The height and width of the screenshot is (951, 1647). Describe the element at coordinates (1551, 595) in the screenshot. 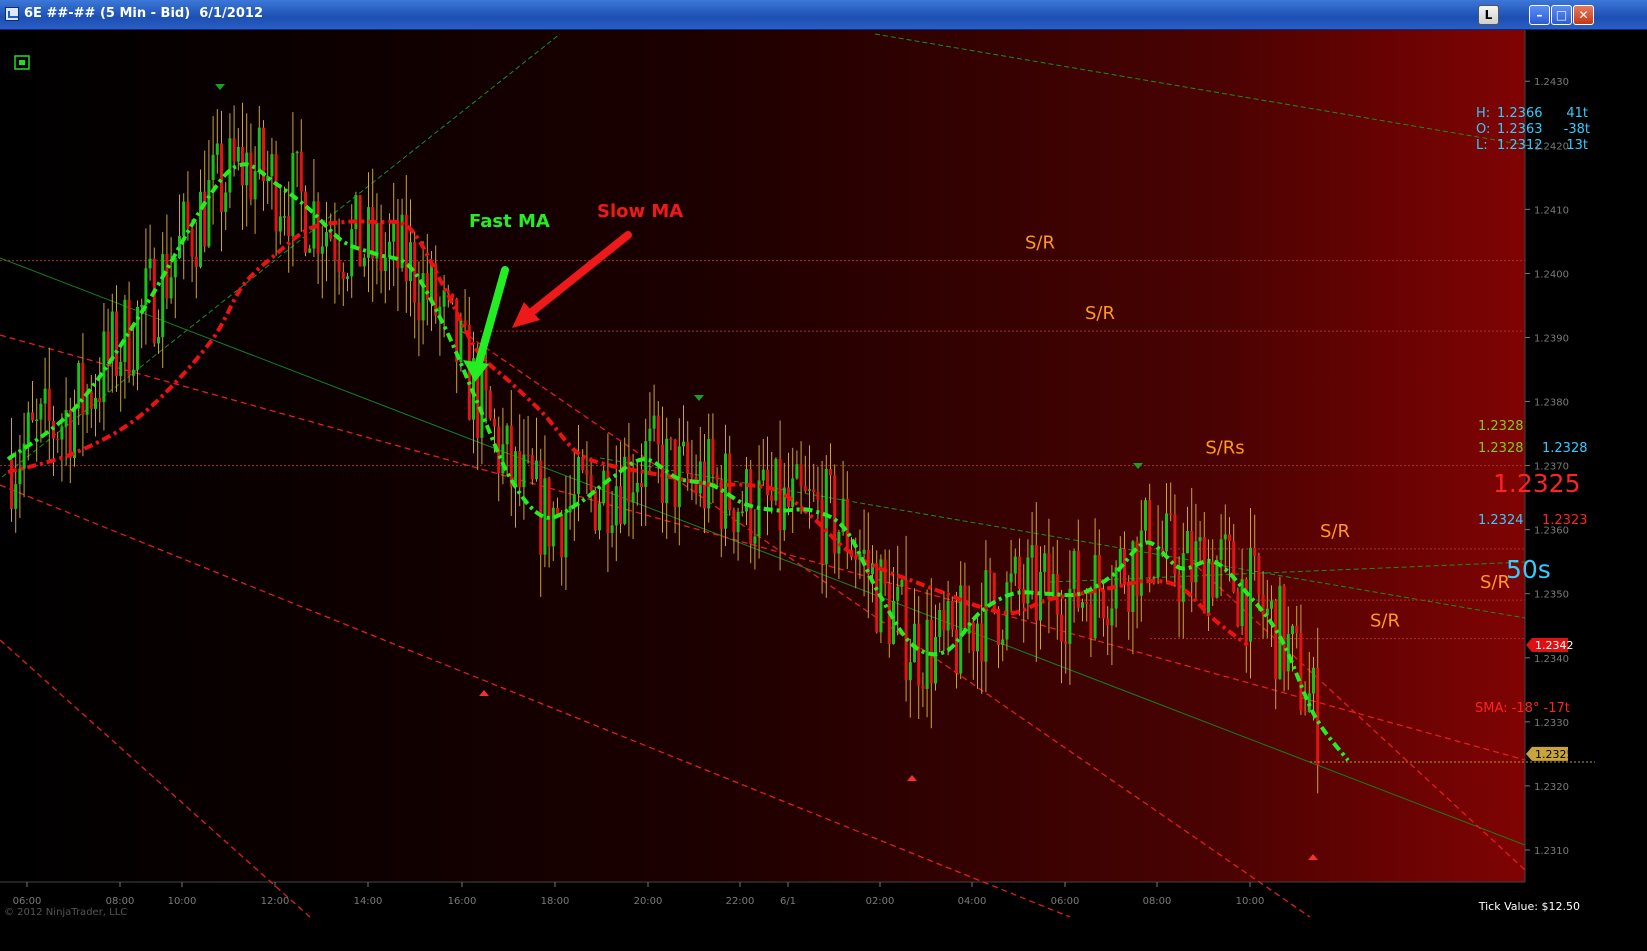

I see `price-tick-label: 1.2350` at that location.